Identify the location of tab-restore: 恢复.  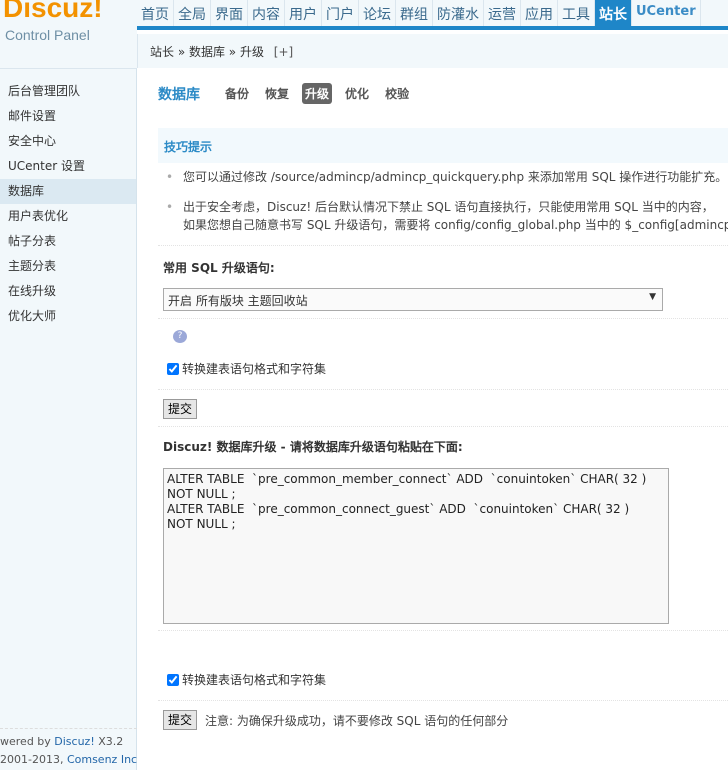
(277, 93).